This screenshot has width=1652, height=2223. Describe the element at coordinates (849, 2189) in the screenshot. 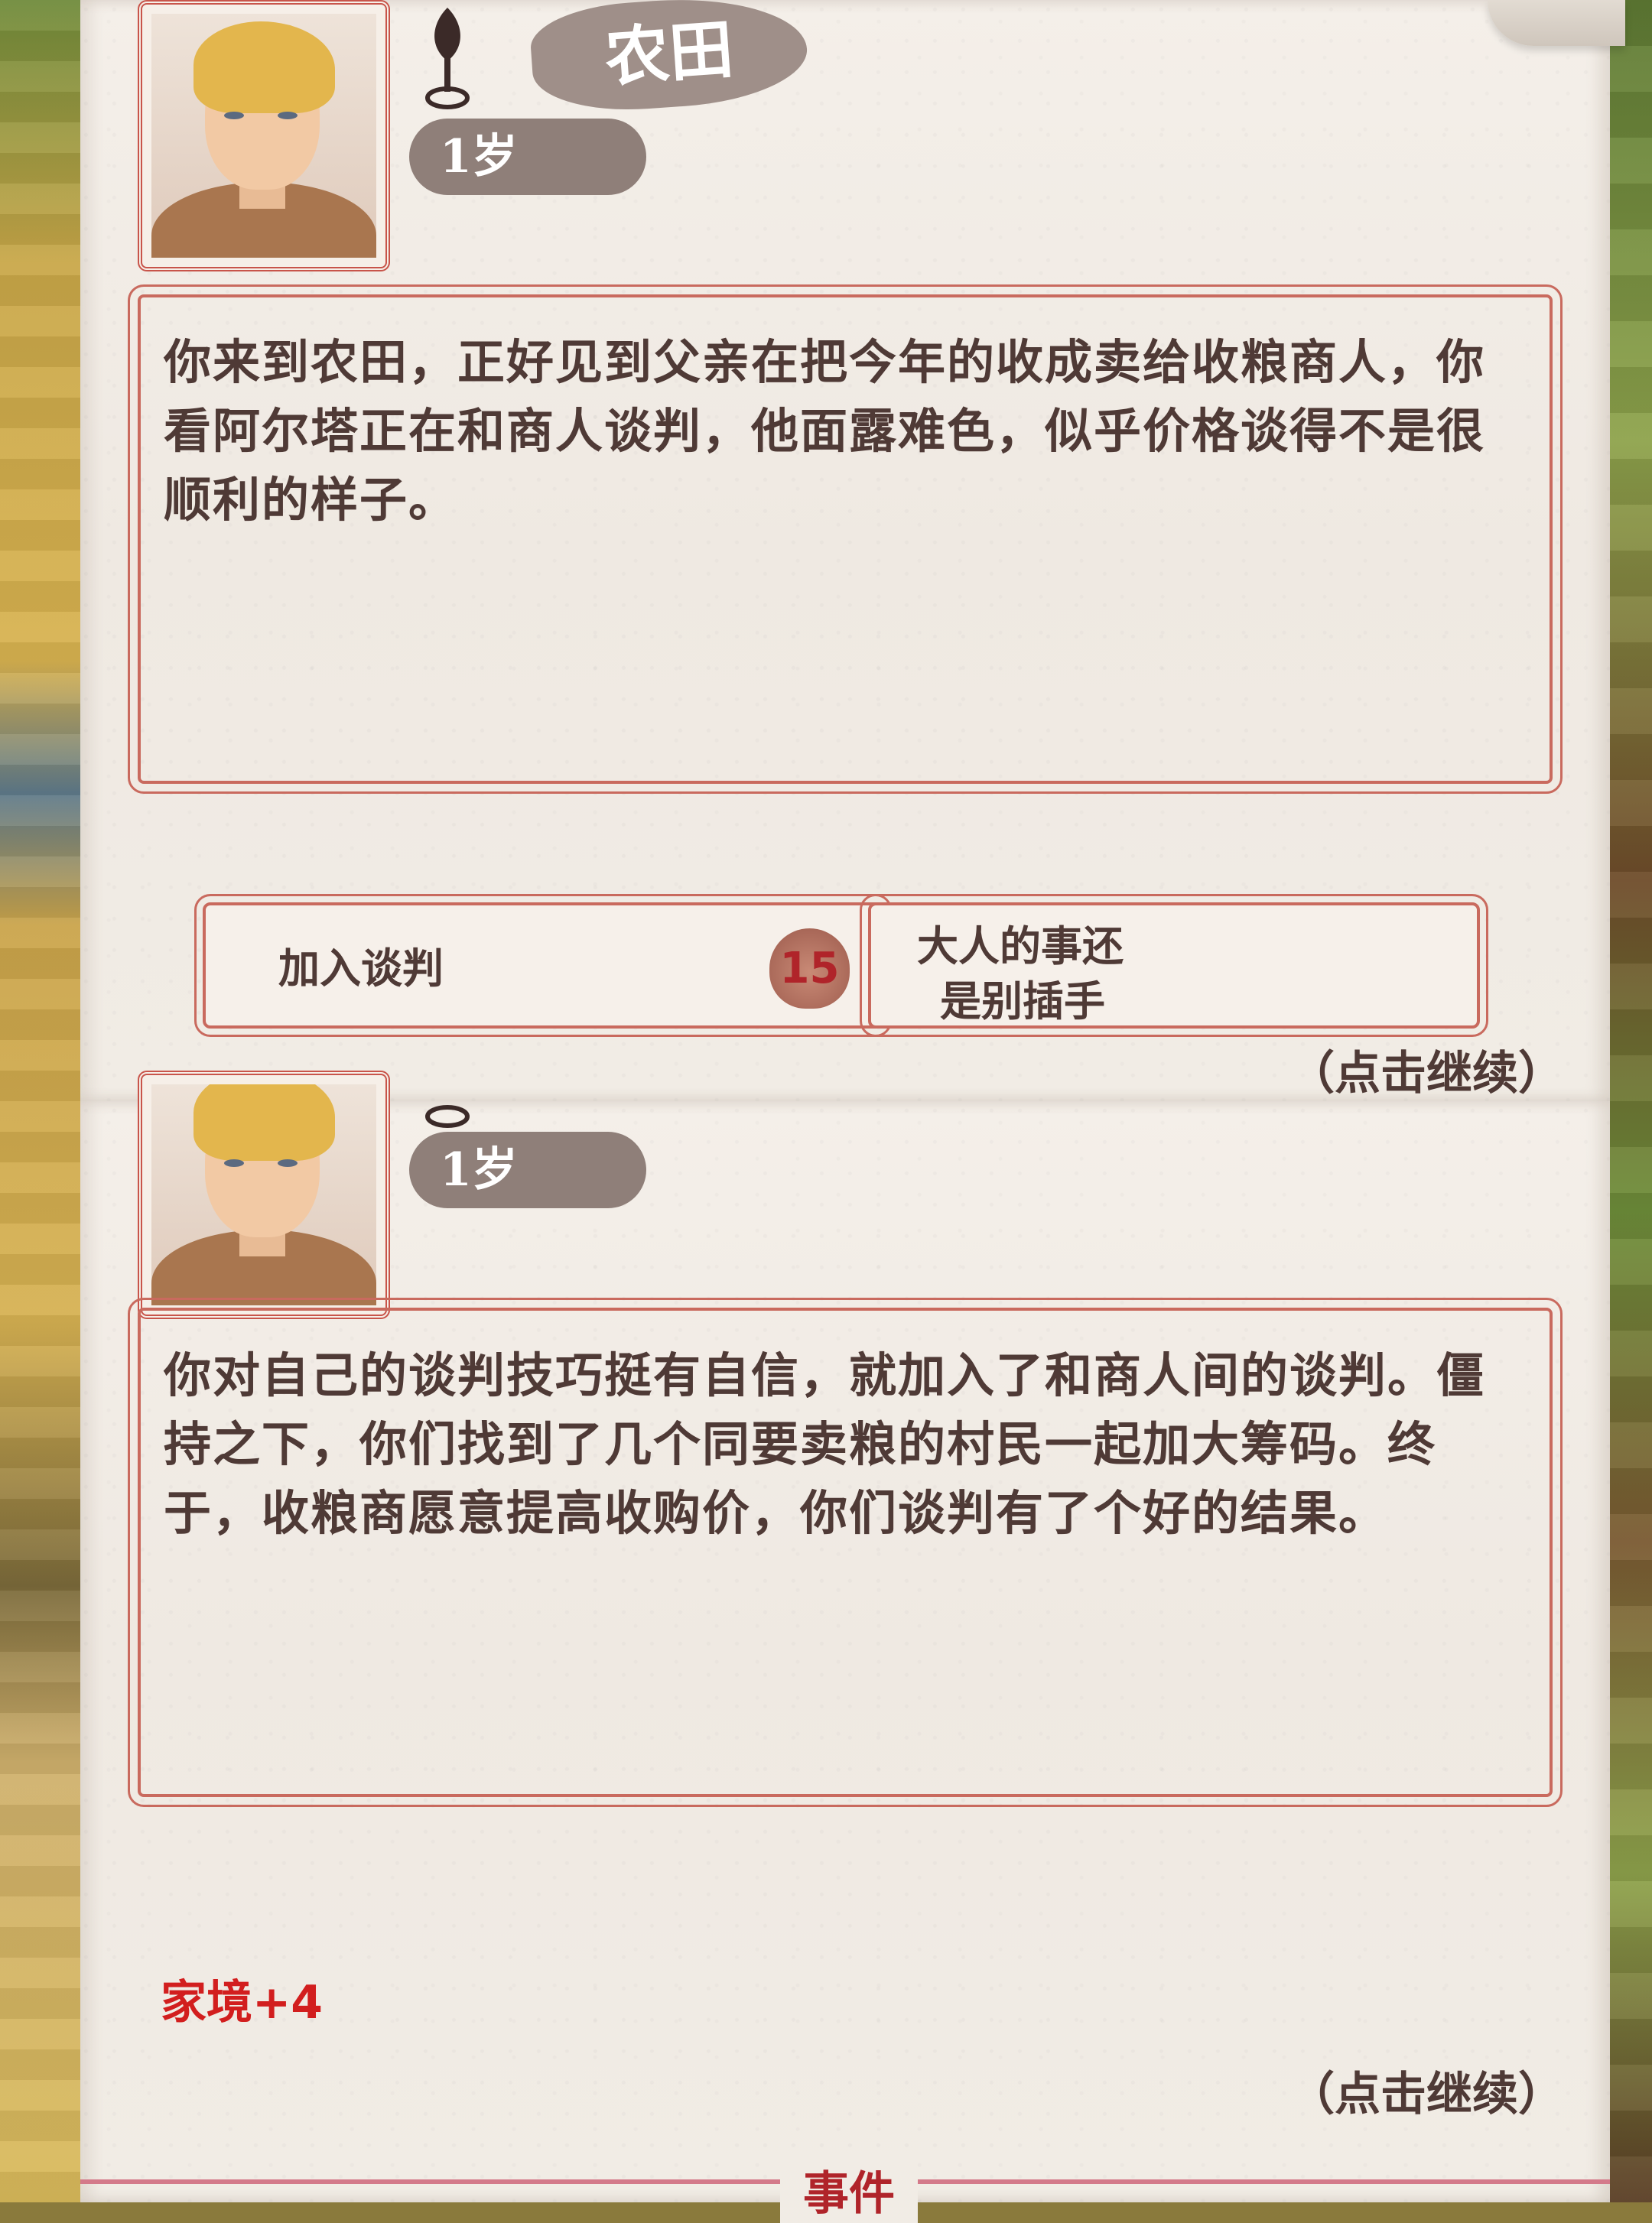

I see `events-label: 事件` at that location.